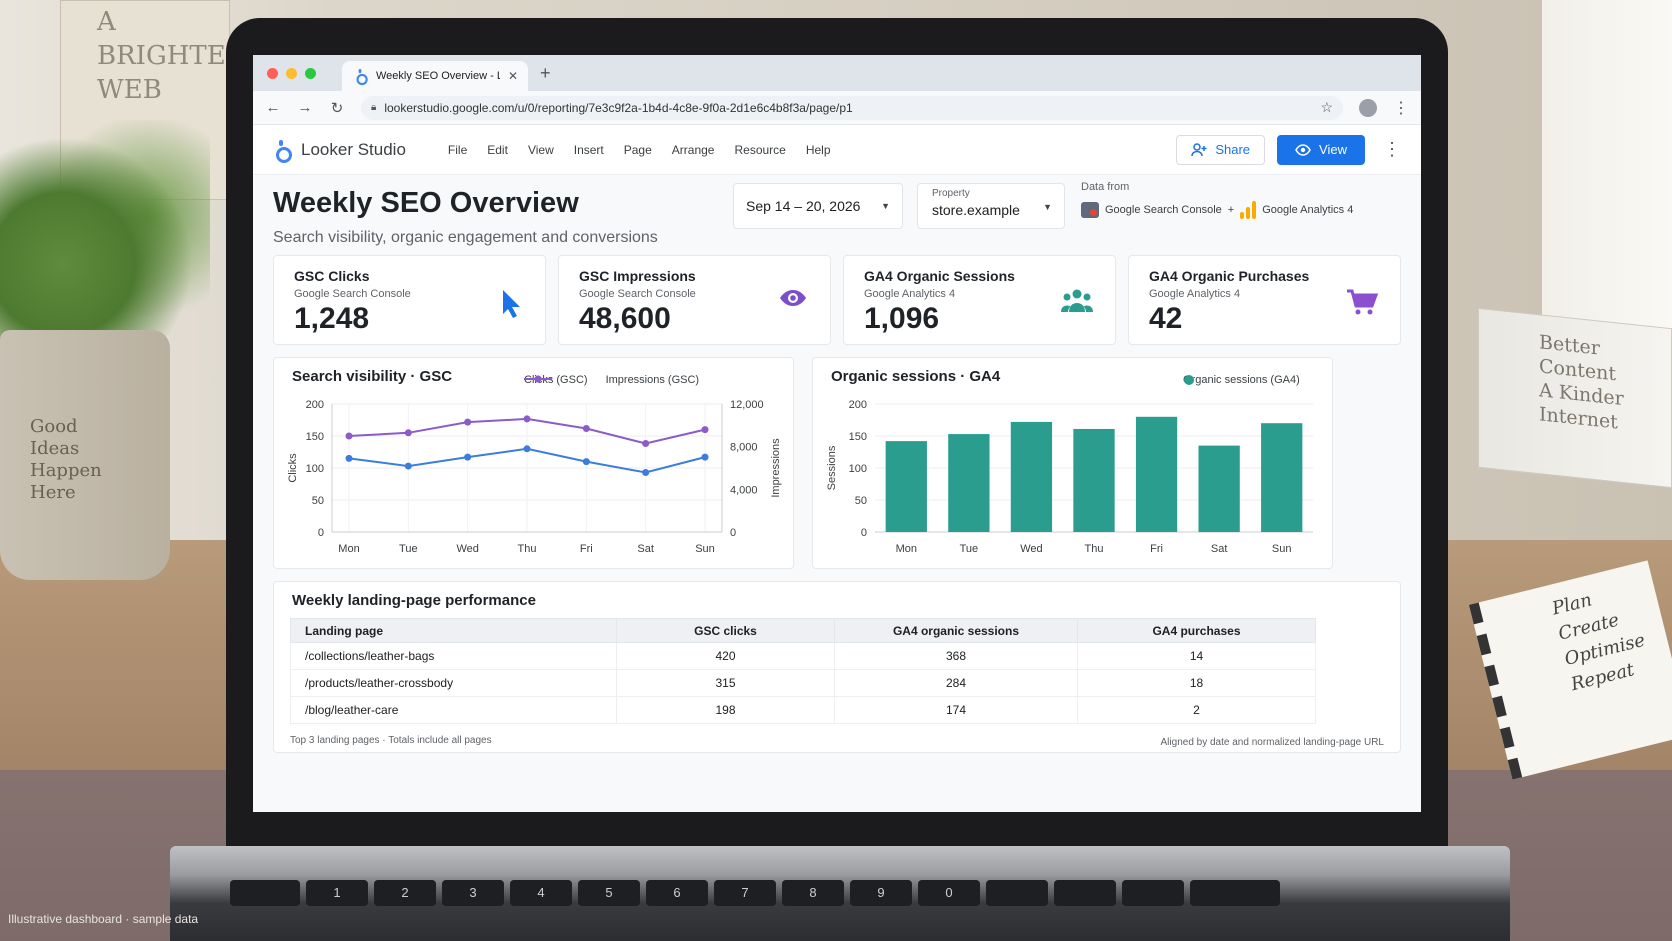 The height and width of the screenshot is (941, 1672). I want to click on key, so click(1235, 893).